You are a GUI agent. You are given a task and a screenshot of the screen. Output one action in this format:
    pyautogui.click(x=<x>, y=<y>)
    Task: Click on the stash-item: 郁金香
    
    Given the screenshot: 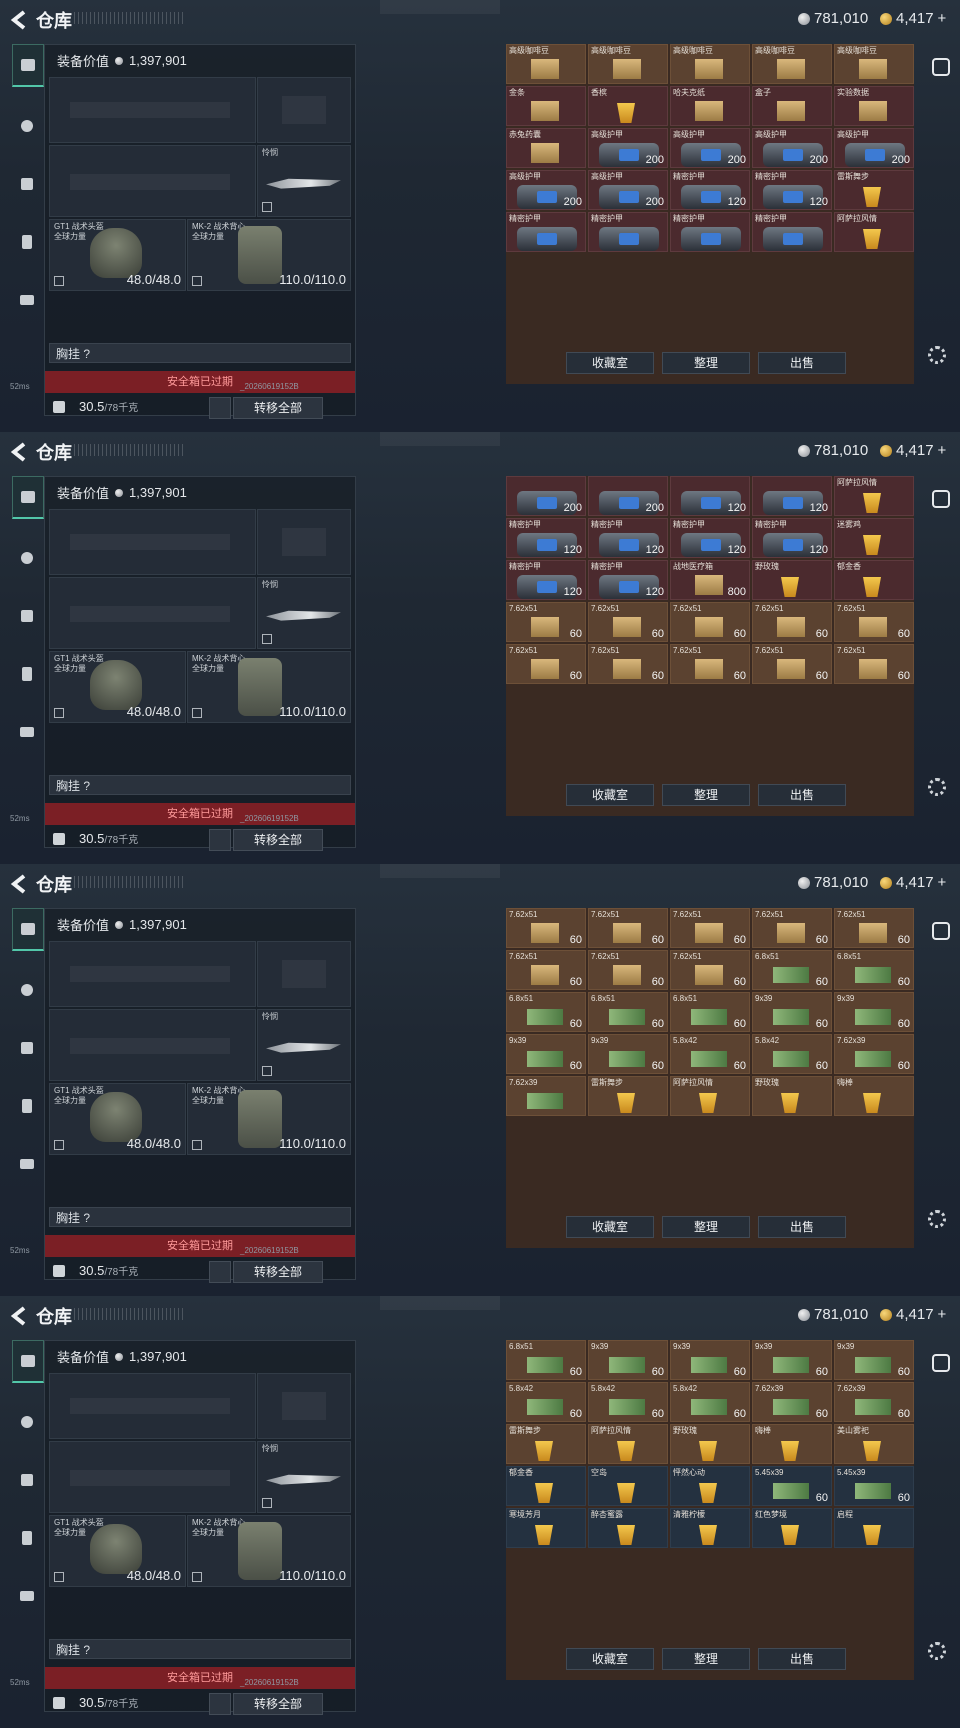 What is the action you would take?
    pyautogui.click(x=546, y=1486)
    